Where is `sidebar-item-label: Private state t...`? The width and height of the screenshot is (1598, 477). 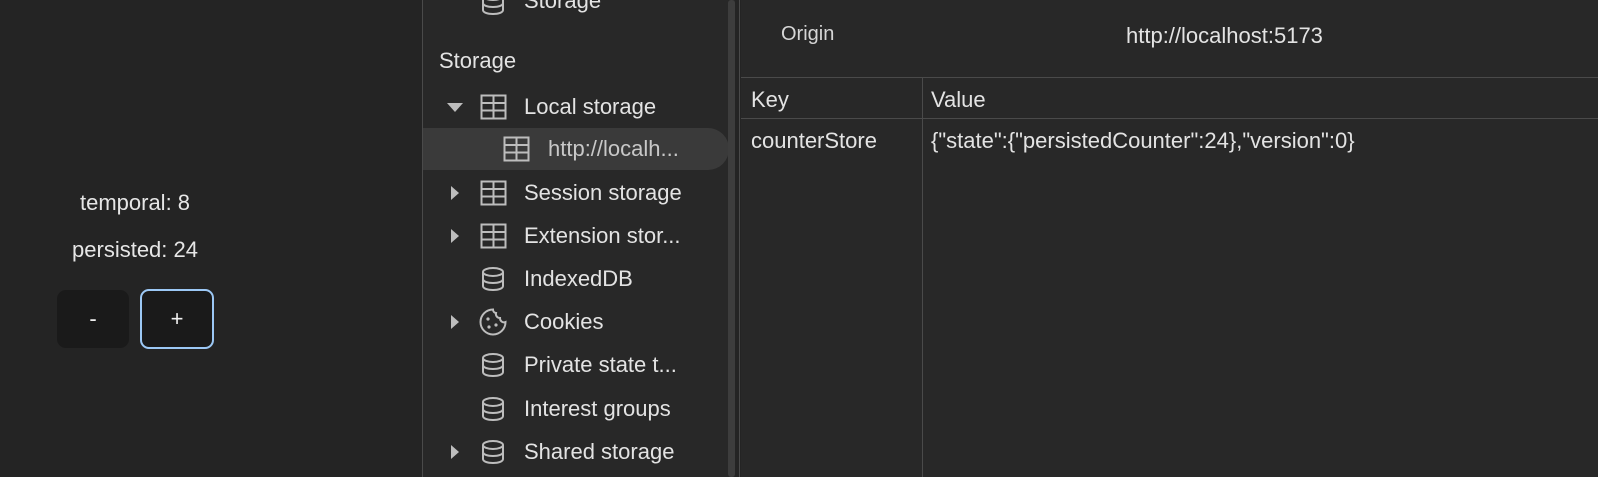 sidebar-item-label: Private state t... is located at coordinates (600, 364).